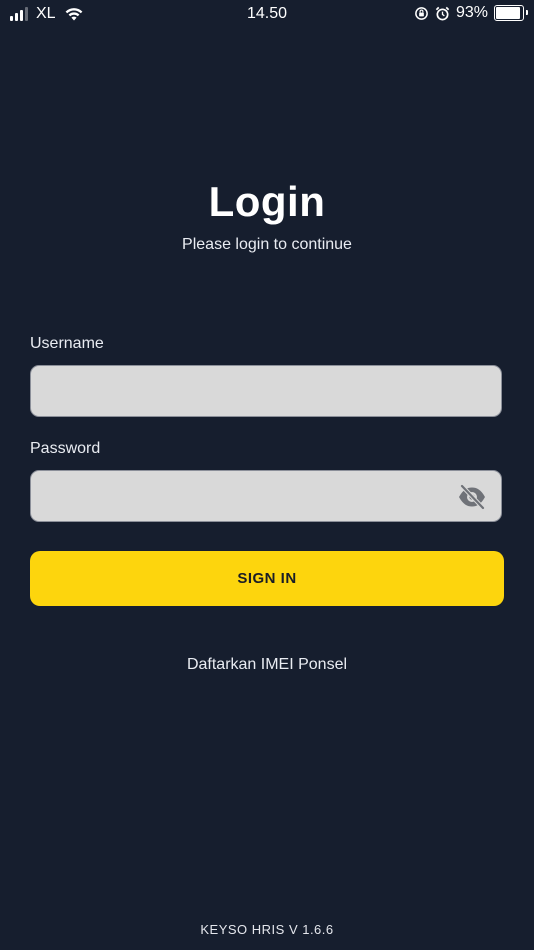 The width and height of the screenshot is (534, 950). I want to click on username-label: Username, so click(67, 343).